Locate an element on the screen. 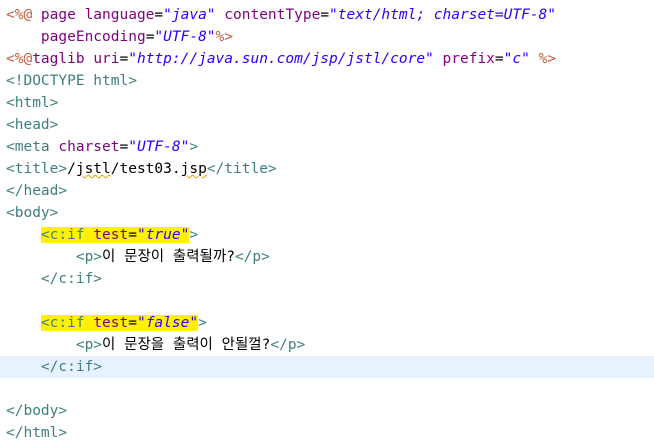  code-token: / is located at coordinates (71, 169).